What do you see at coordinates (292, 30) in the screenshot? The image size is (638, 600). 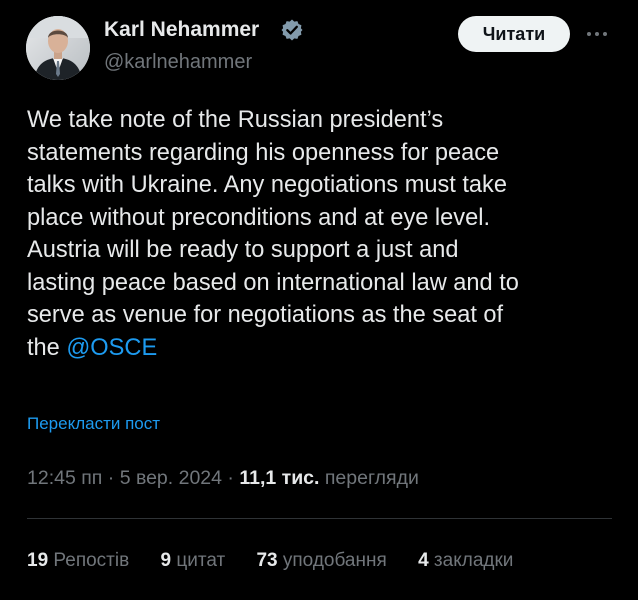 I see `verified-badge-icon` at bounding box center [292, 30].